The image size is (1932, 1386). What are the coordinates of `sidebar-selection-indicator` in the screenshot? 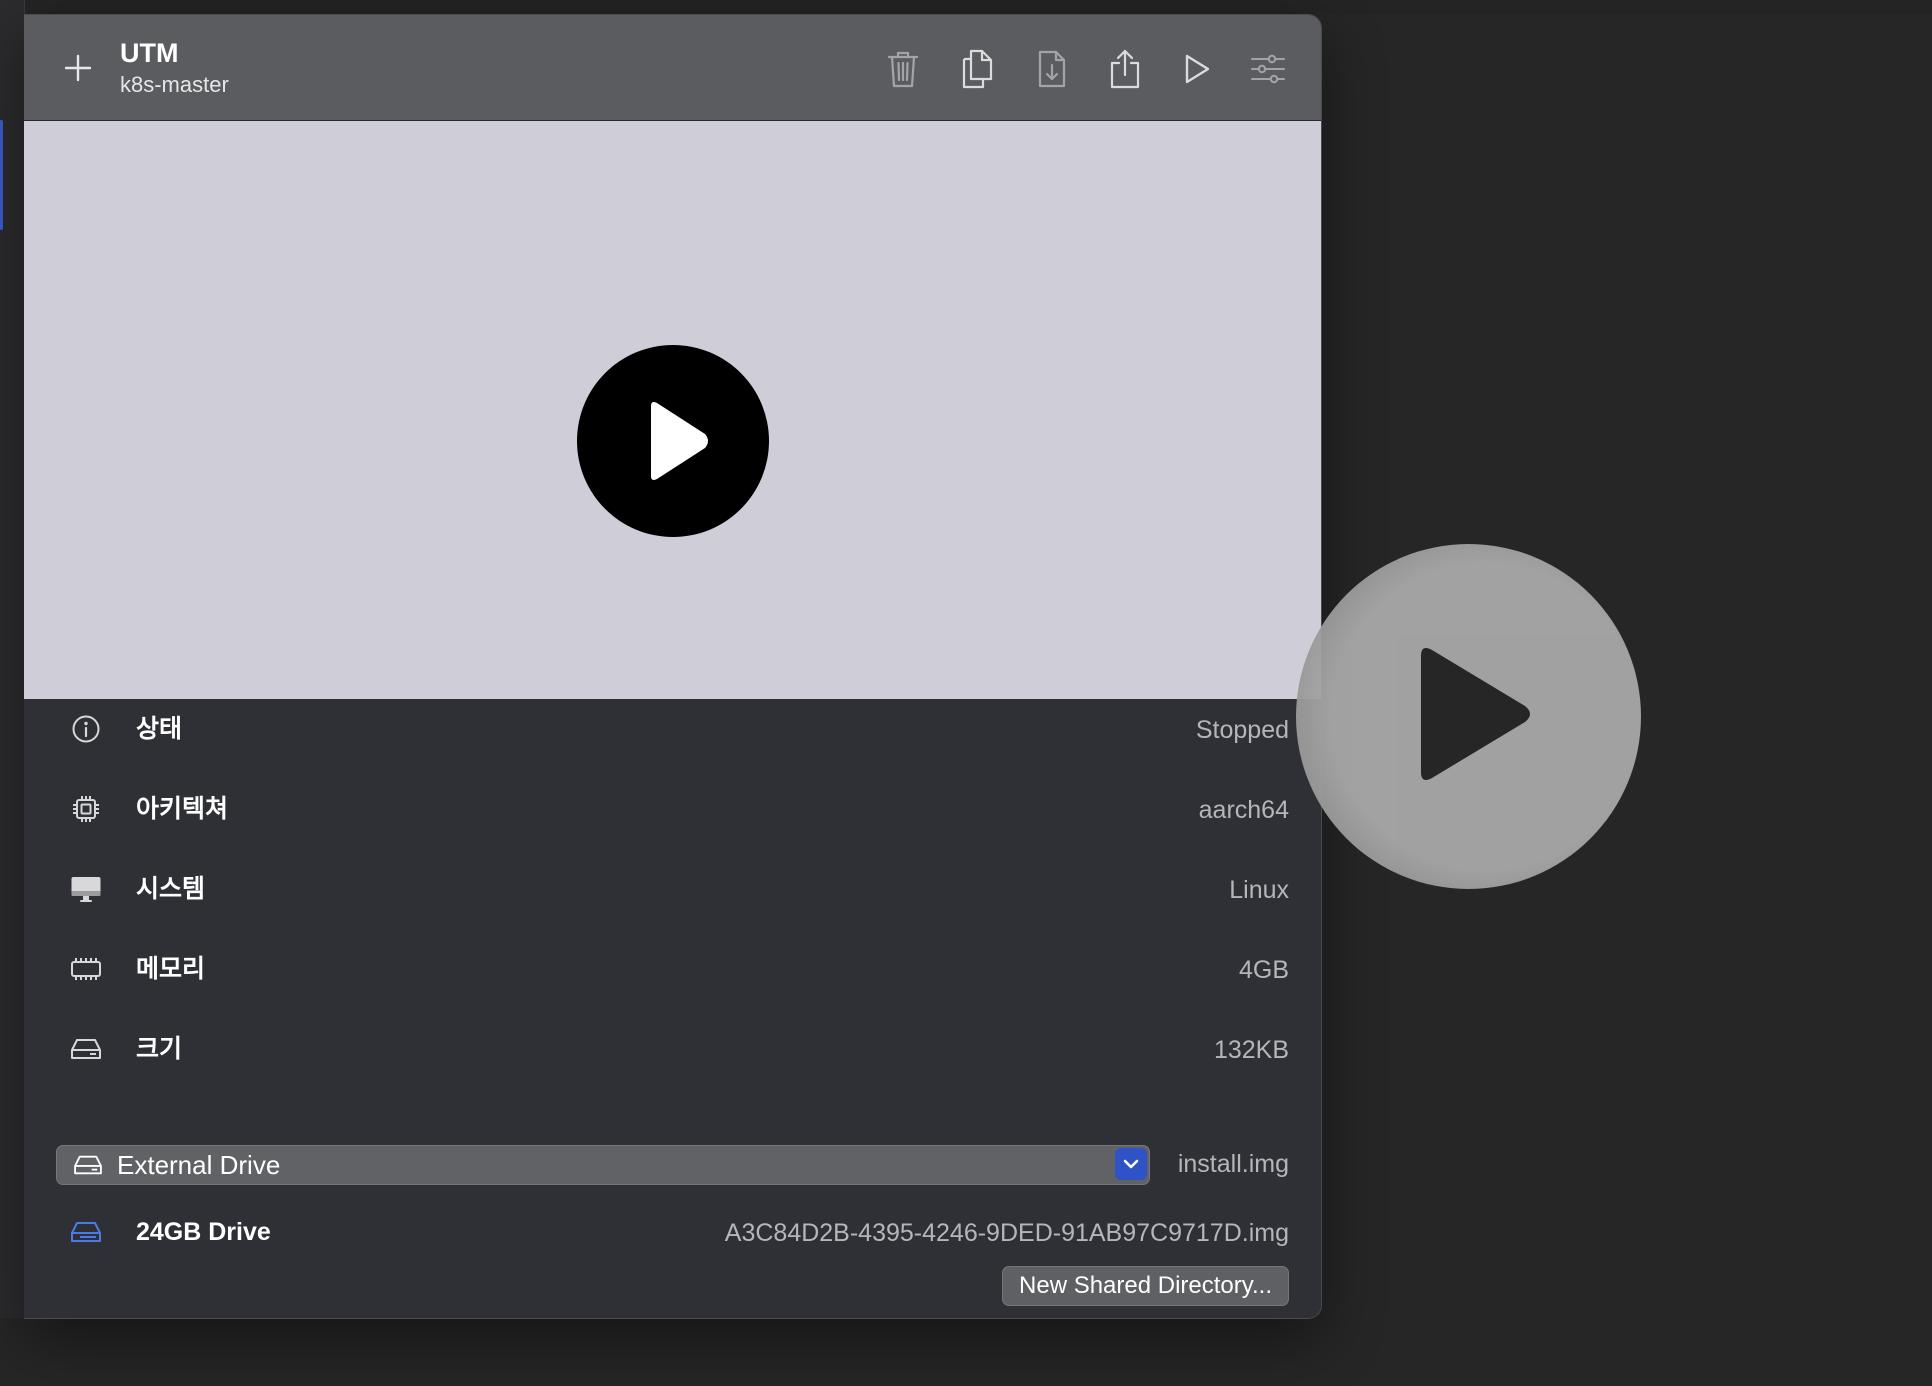 It's located at (1, 175).